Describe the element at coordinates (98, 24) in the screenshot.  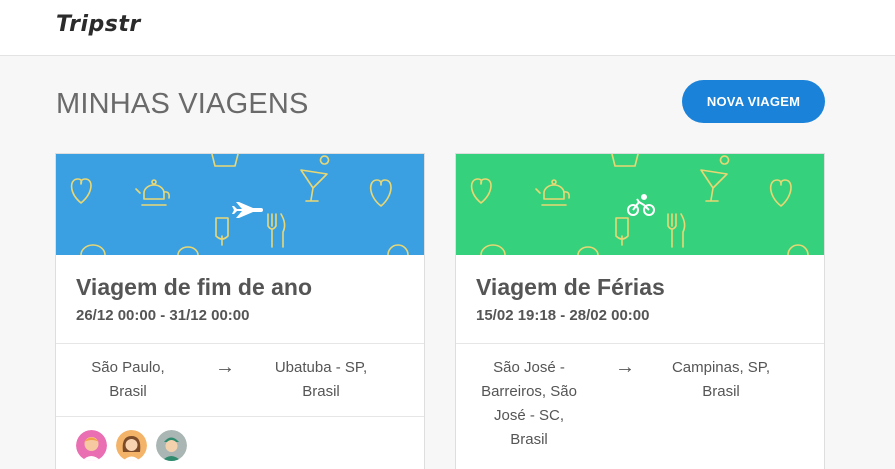
I see `app-logo: Tripstr` at that location.